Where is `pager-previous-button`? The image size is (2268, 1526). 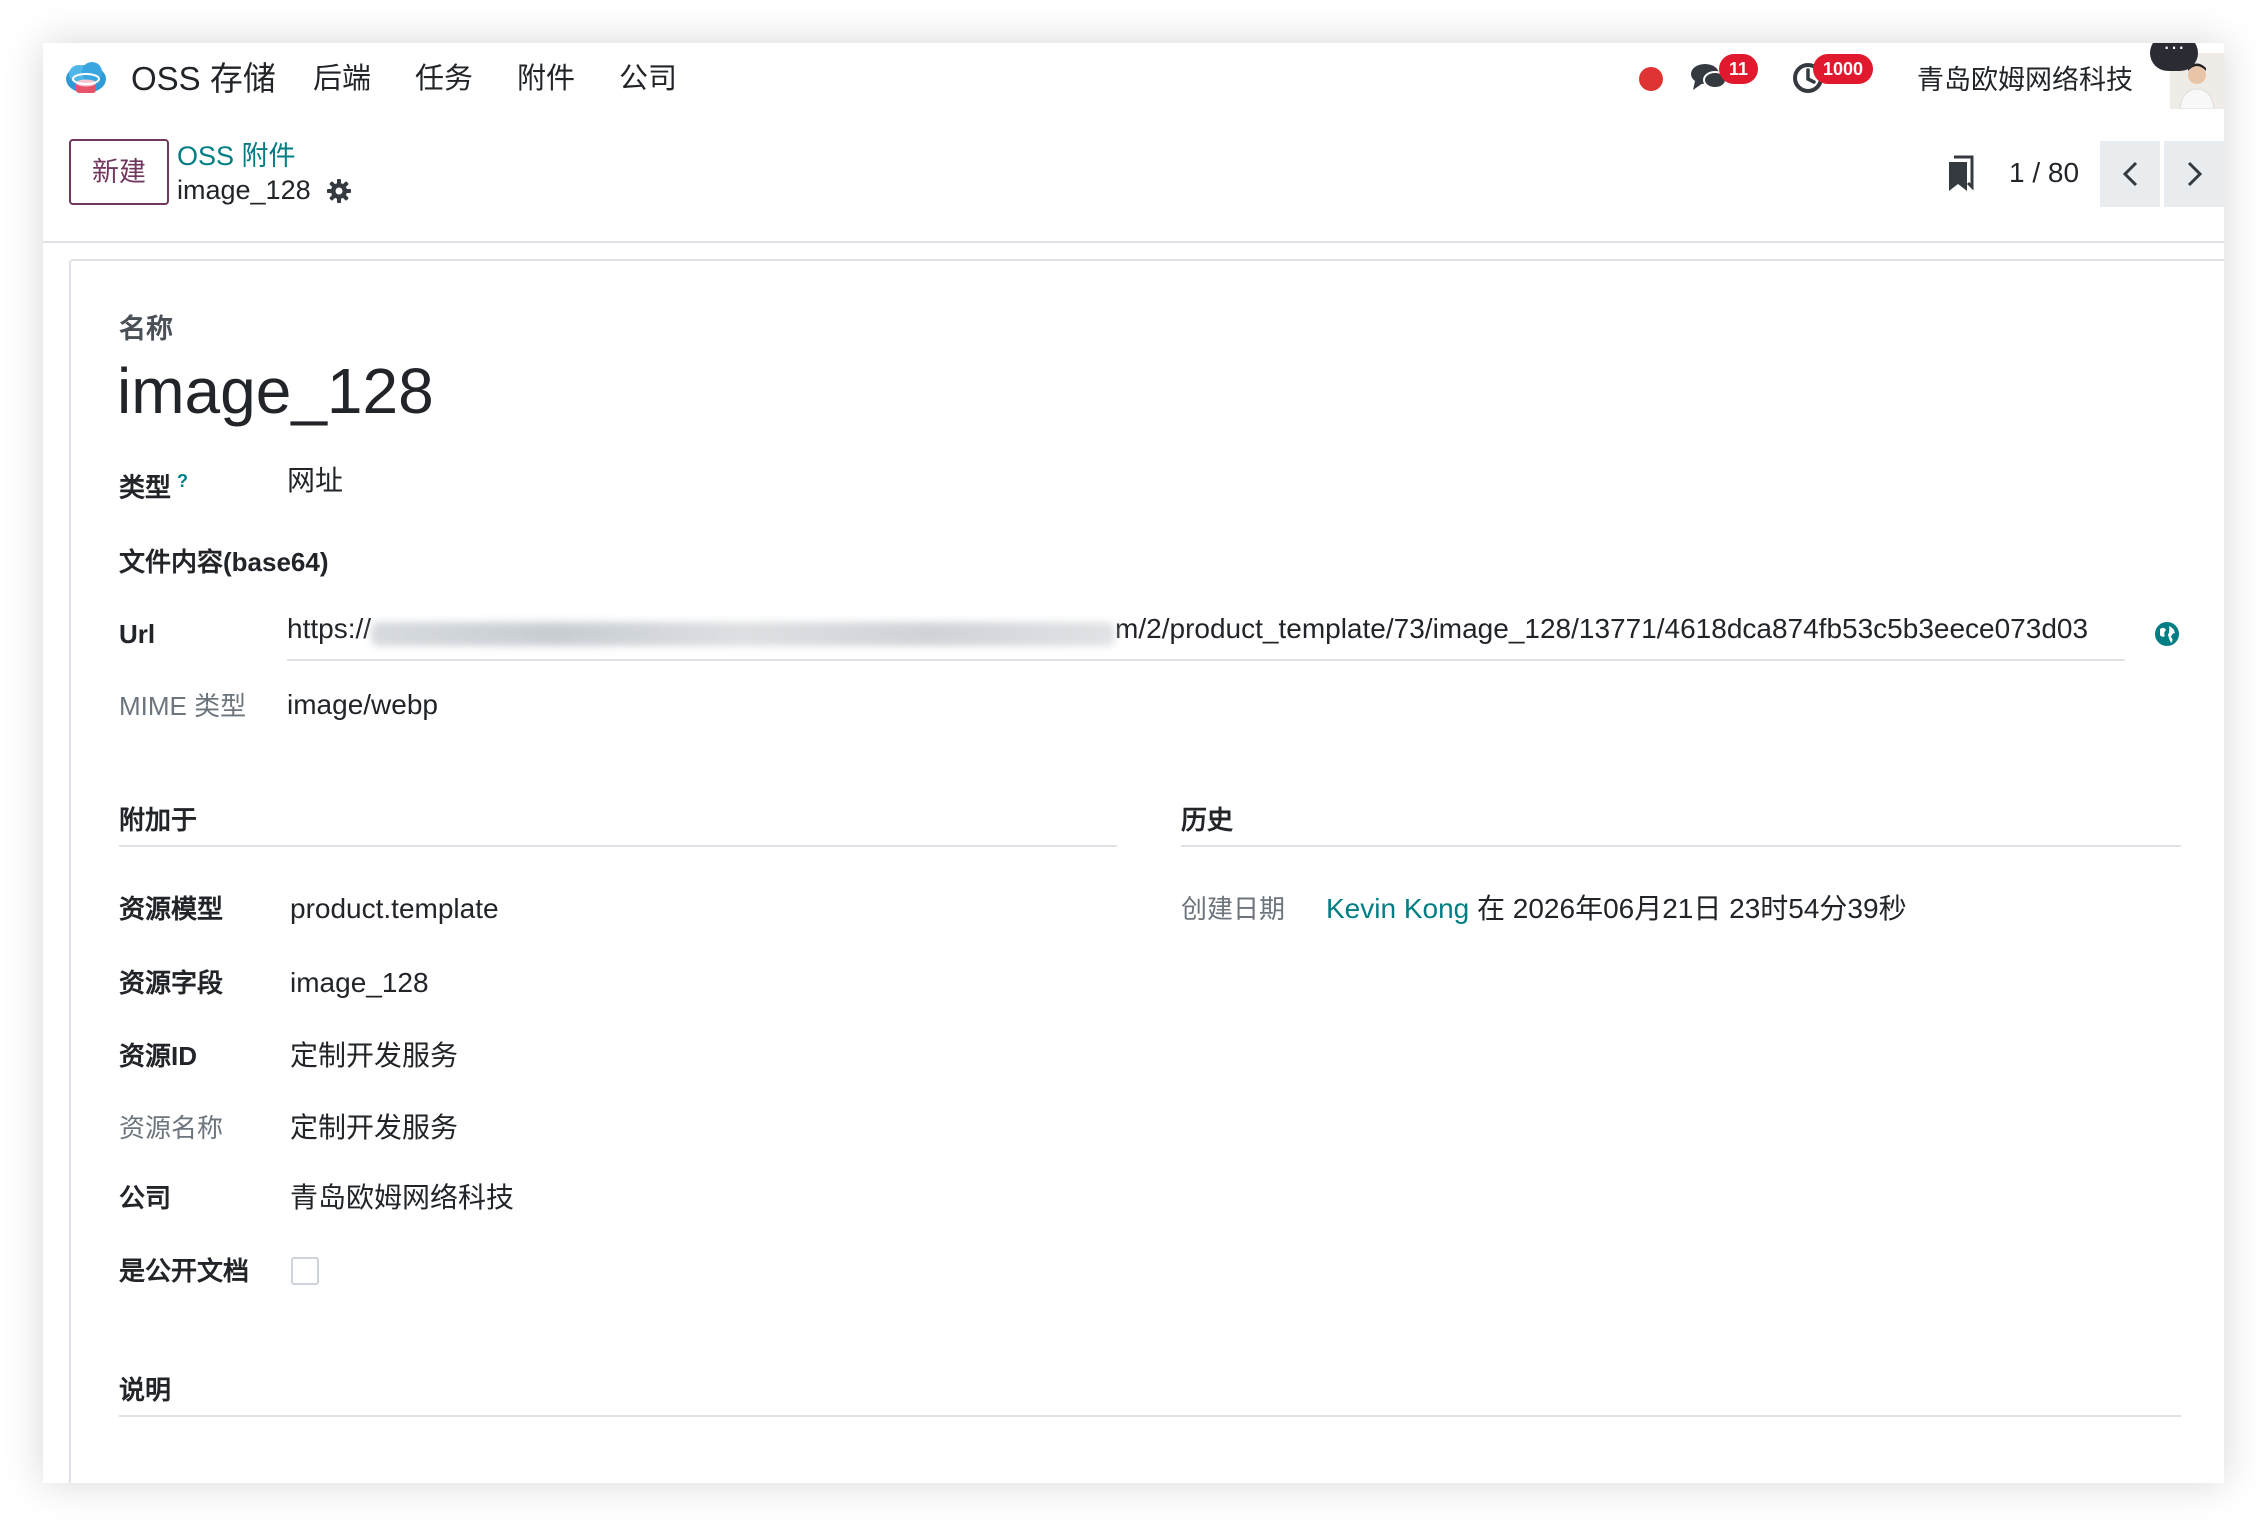 pager-previous-button is located at coordinates (2131, 174).